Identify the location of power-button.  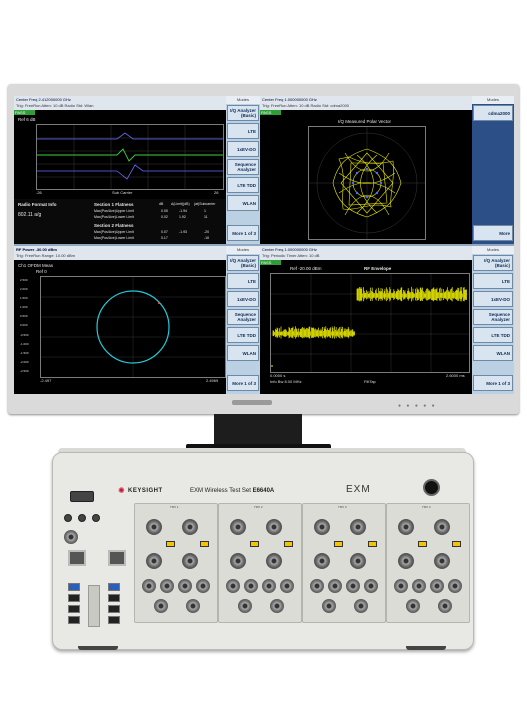
(431, 487).